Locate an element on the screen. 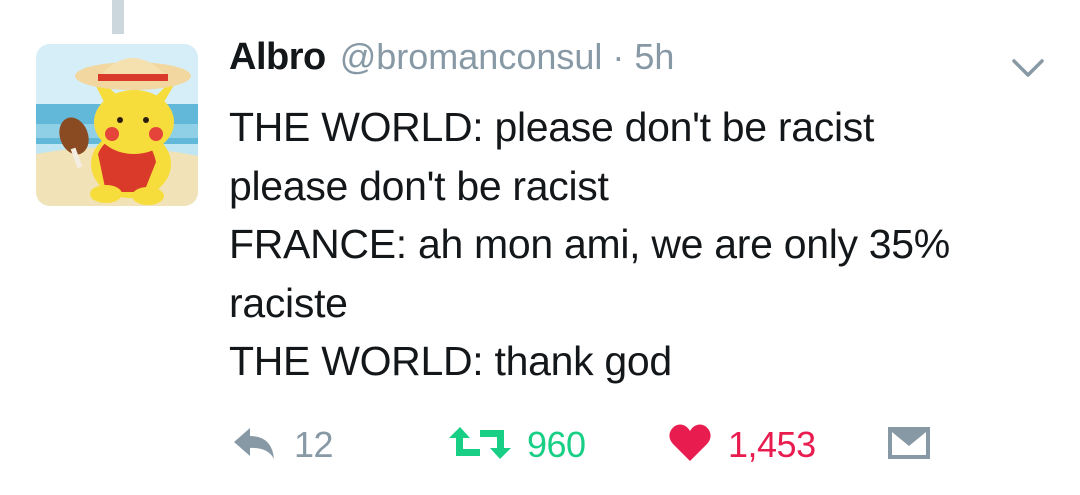  tweet-header: Albro @bromanconsul · 5h is located at coordinates (451, 62).